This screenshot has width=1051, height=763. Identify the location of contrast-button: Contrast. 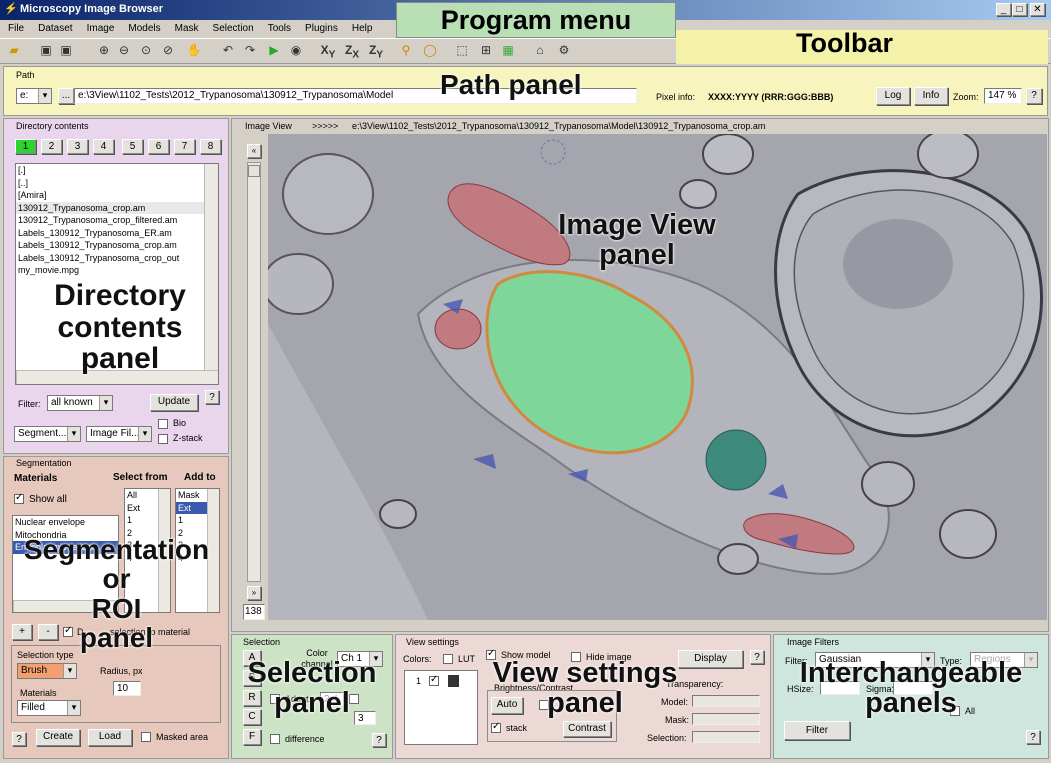
(587, 729).